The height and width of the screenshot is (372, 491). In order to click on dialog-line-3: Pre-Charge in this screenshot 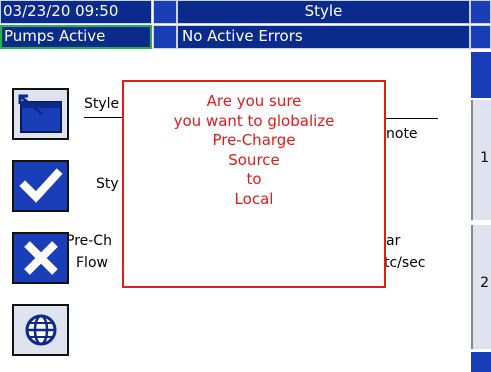, I will do `click(254, 140)`.